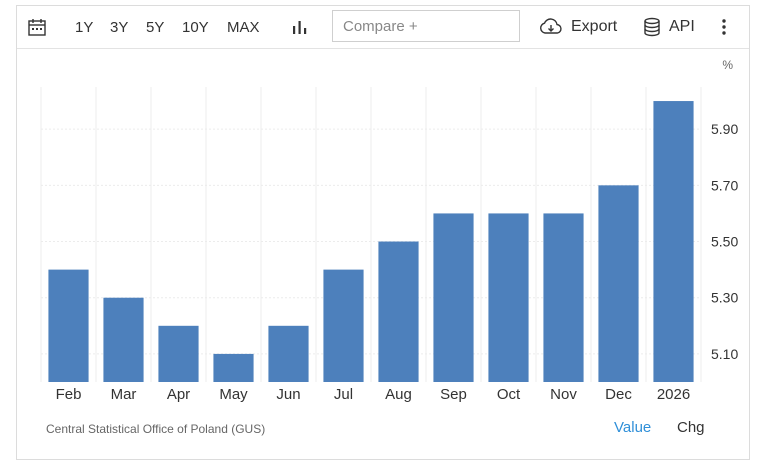 The image size is (759, 465). Describe the element at coordinates (724, 129) in the screenshot. I see `y-tick-label: 5.90` at that location.